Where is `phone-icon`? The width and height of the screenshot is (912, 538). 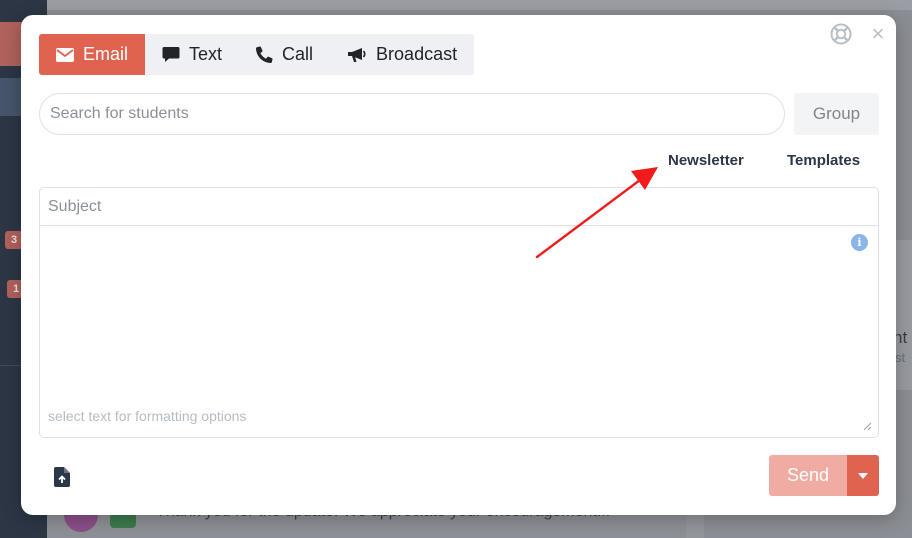 phone-icon is located at coordinates (264, 54).